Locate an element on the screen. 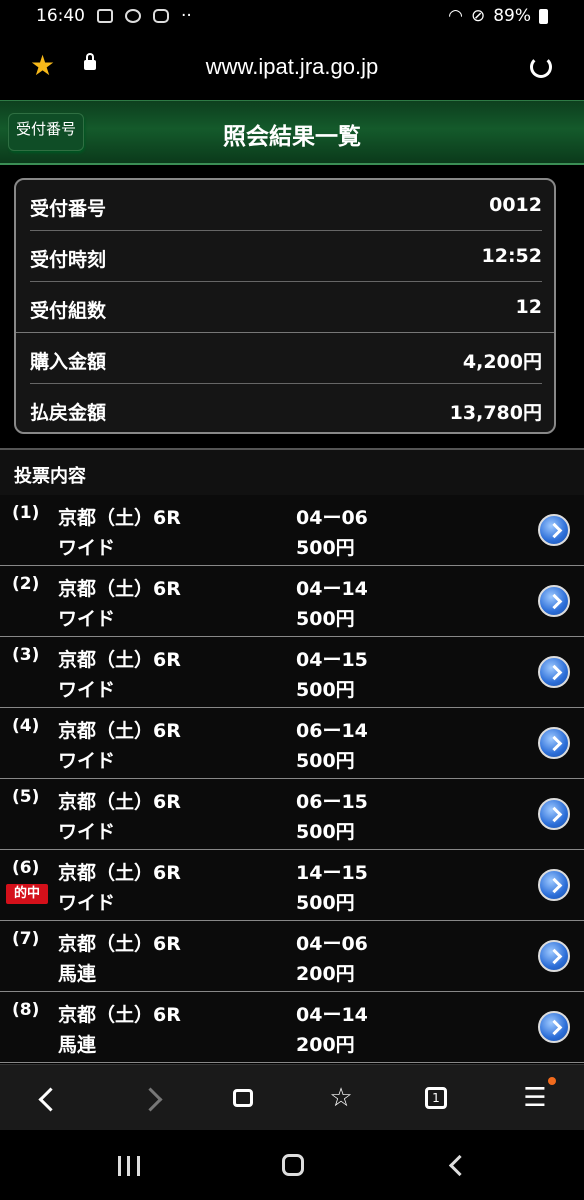 The image size is (584, 1200). summary-value: 4,200円 is located at coordinates (502, 362).